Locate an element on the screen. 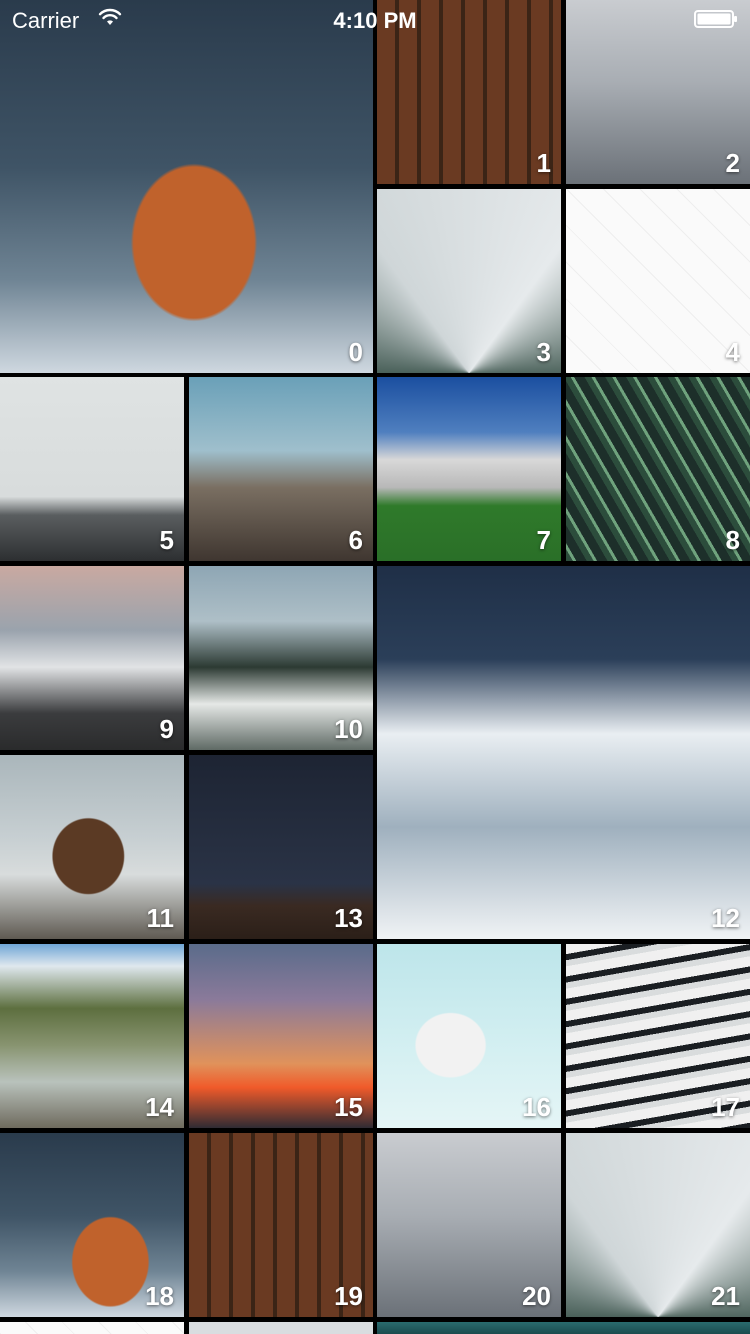  photo-number: 2 is located at coordinates (732, 163).